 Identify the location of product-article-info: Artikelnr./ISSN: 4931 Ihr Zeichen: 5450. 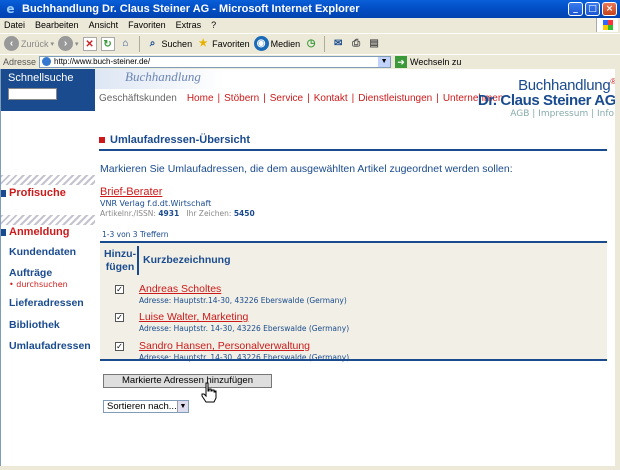
(177, 213).